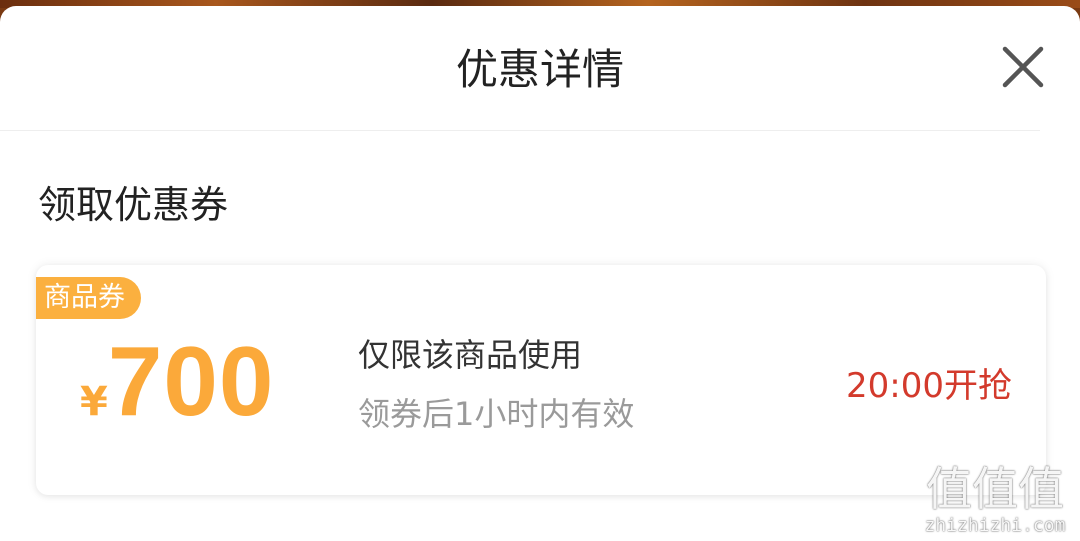  I want to click on close-button, so click(1023, 67).